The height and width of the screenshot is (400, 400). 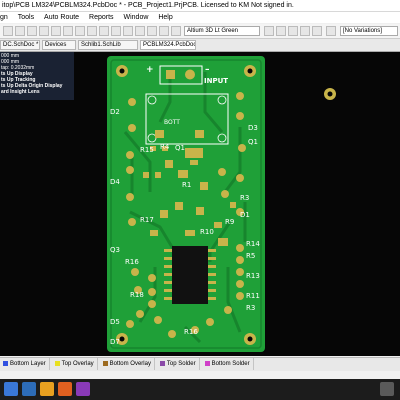 I want to click on silk-r1: R1, so click(x=186, y=185).